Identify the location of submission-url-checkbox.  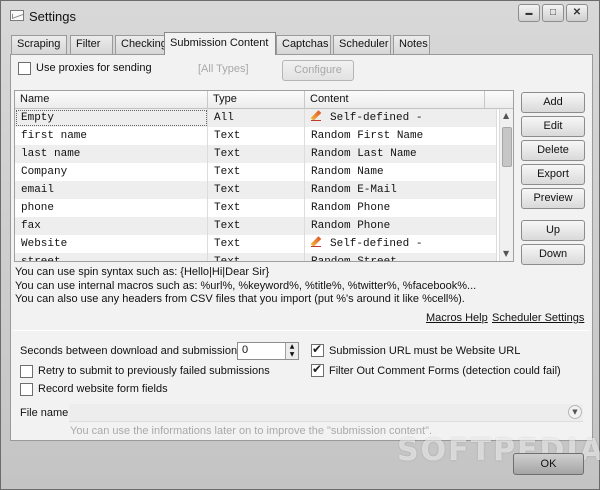
(317, 349).